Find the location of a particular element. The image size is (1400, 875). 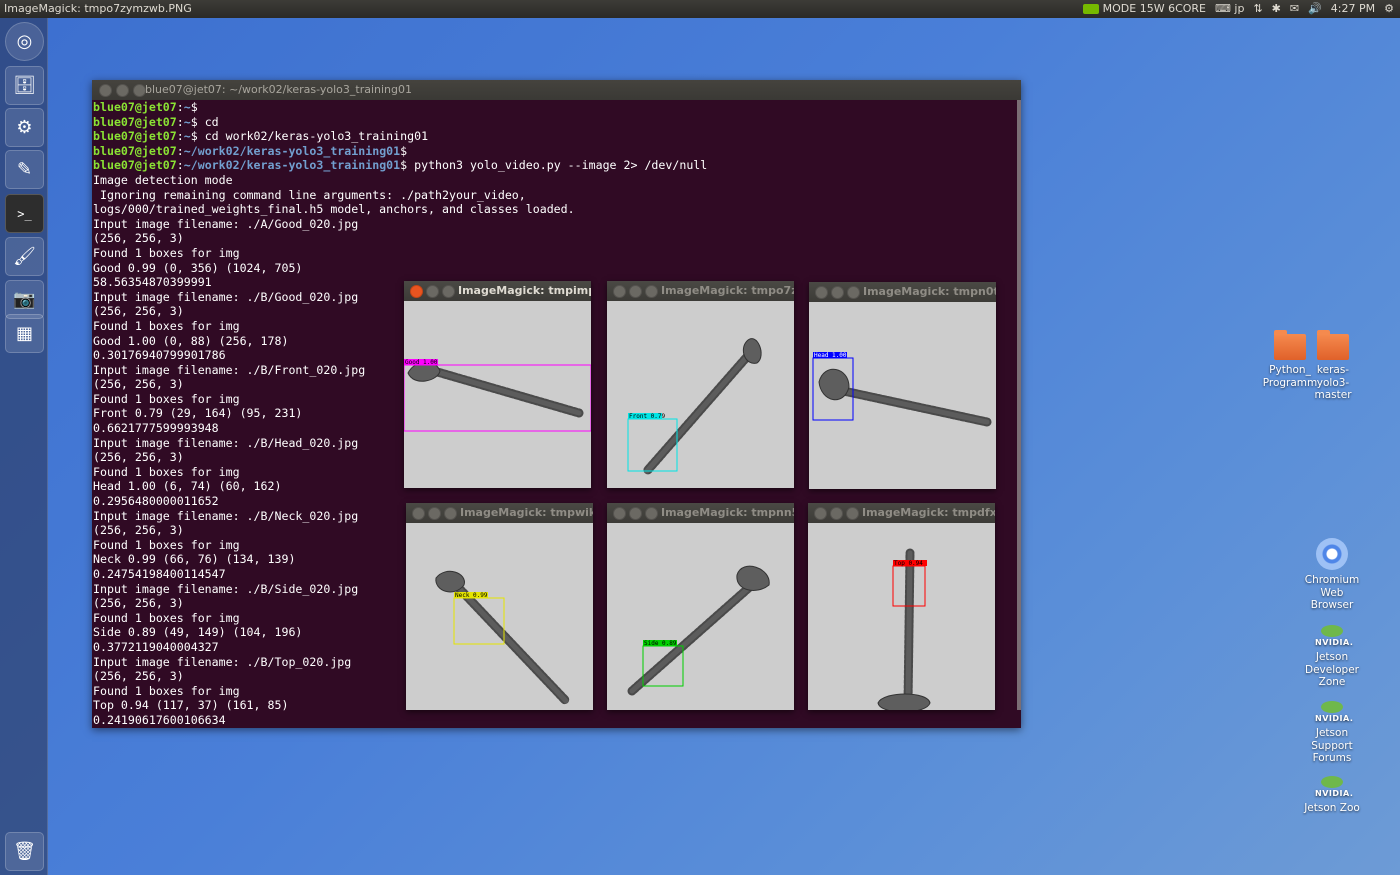

image-window-title: ImageMagick: tmpwikm is located at coordinates (526, 512).